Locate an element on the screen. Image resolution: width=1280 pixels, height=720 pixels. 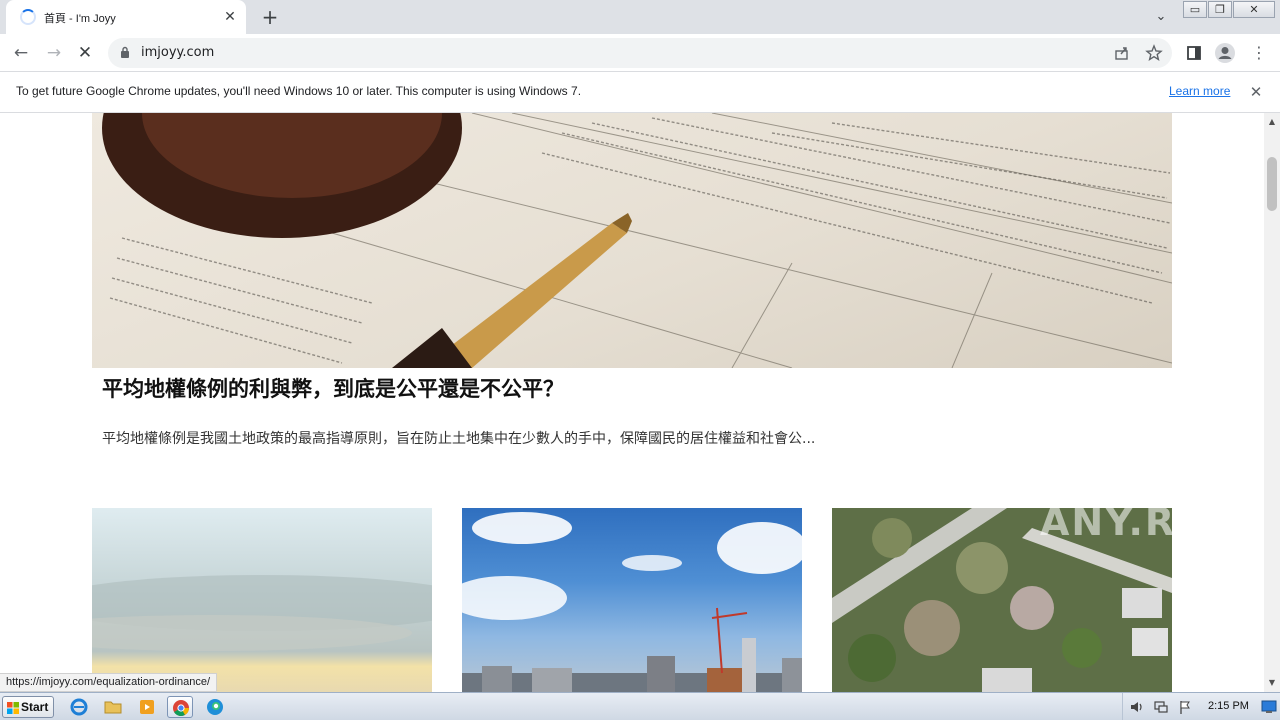
volume-icon is located at coordinates (1137, 707).